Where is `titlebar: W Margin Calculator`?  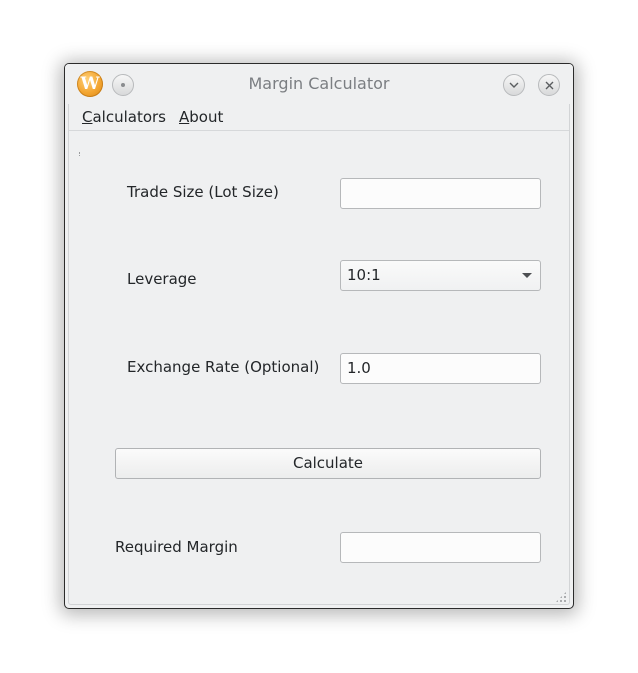 titlebar: W Margin Calculator is located at coordinates (319, 84).